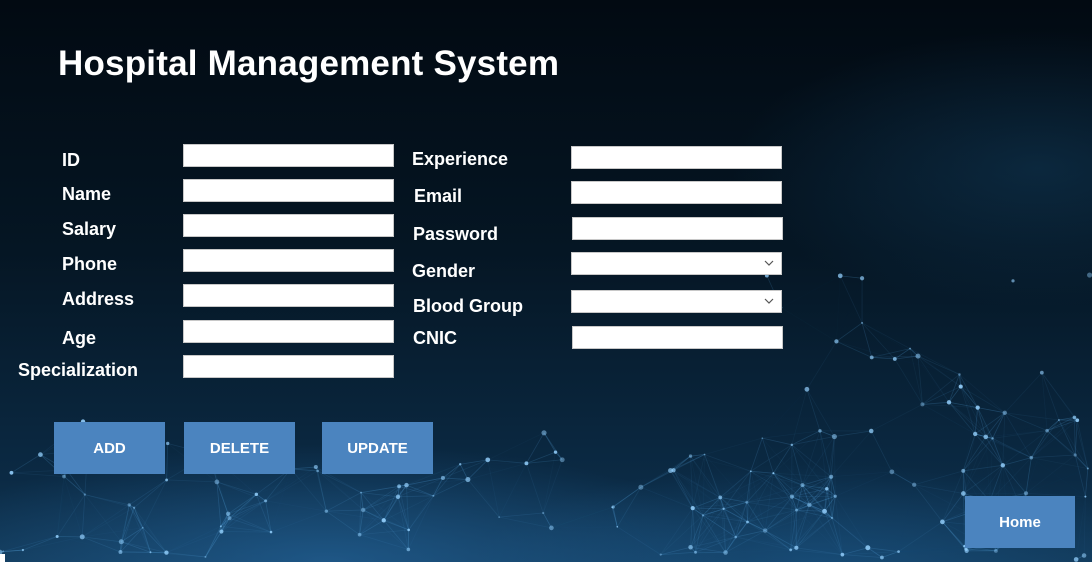 Image resolution: width=1092 pixels, height=562 pixels. I want to click on address-field, so click(288, 295).